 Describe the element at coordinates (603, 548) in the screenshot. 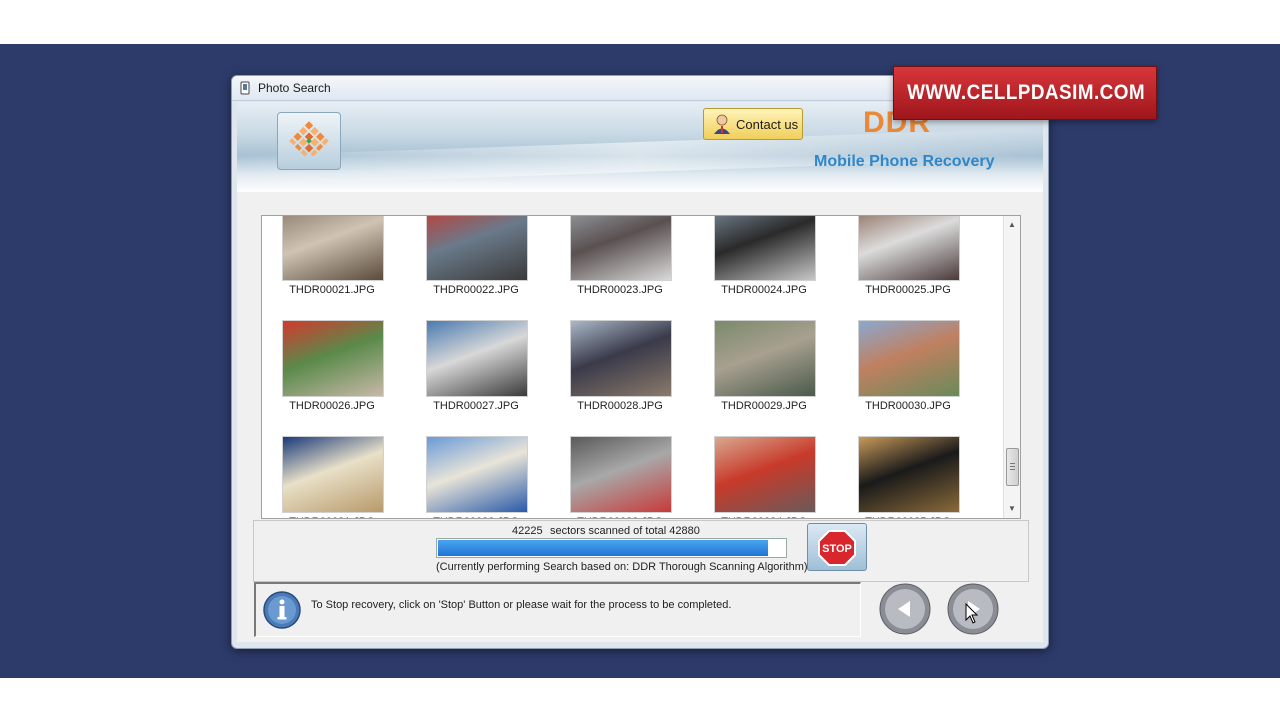

I see `progress-bar-fill` at that location.